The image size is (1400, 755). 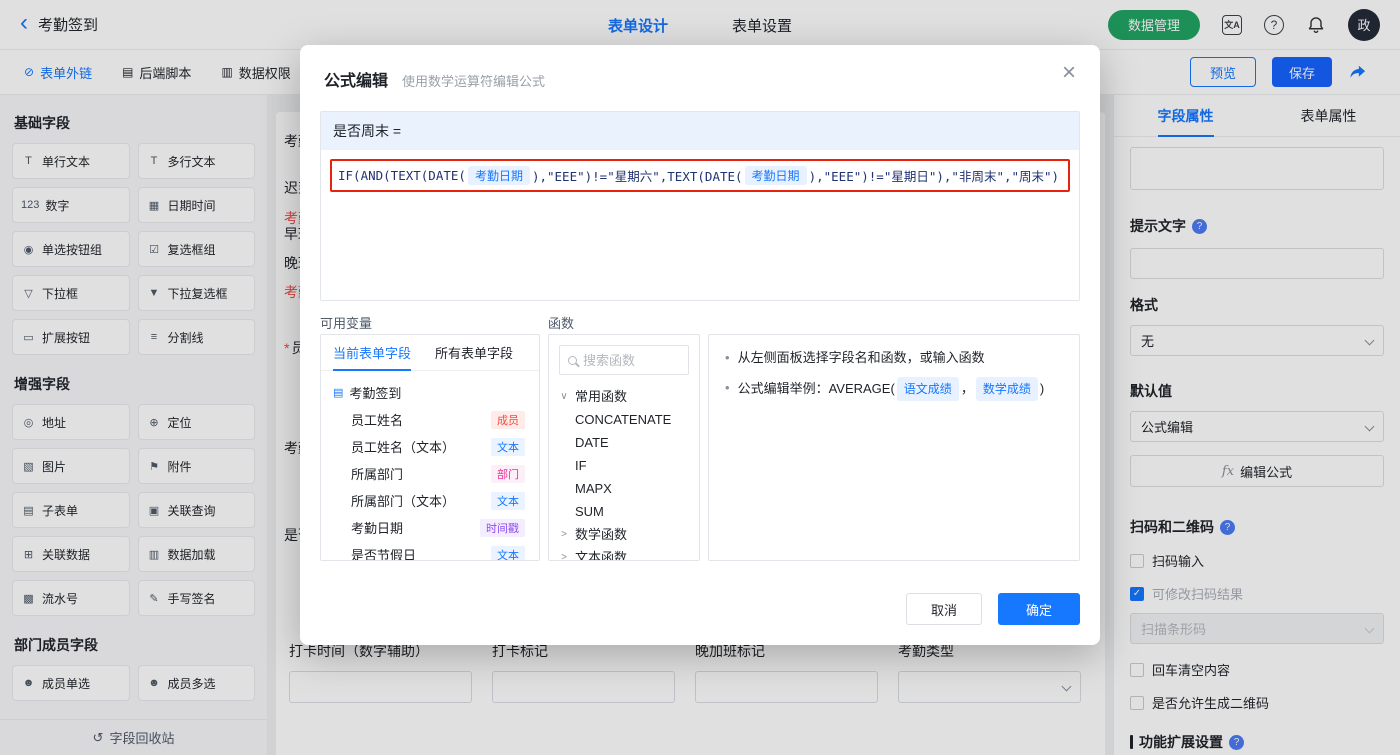 I want to click on function-tree: ∨ 常用函数 CONCATENATE DATE IF MAPX SUM > 数学函数 > 文本函数, so click(x=624, y=473).